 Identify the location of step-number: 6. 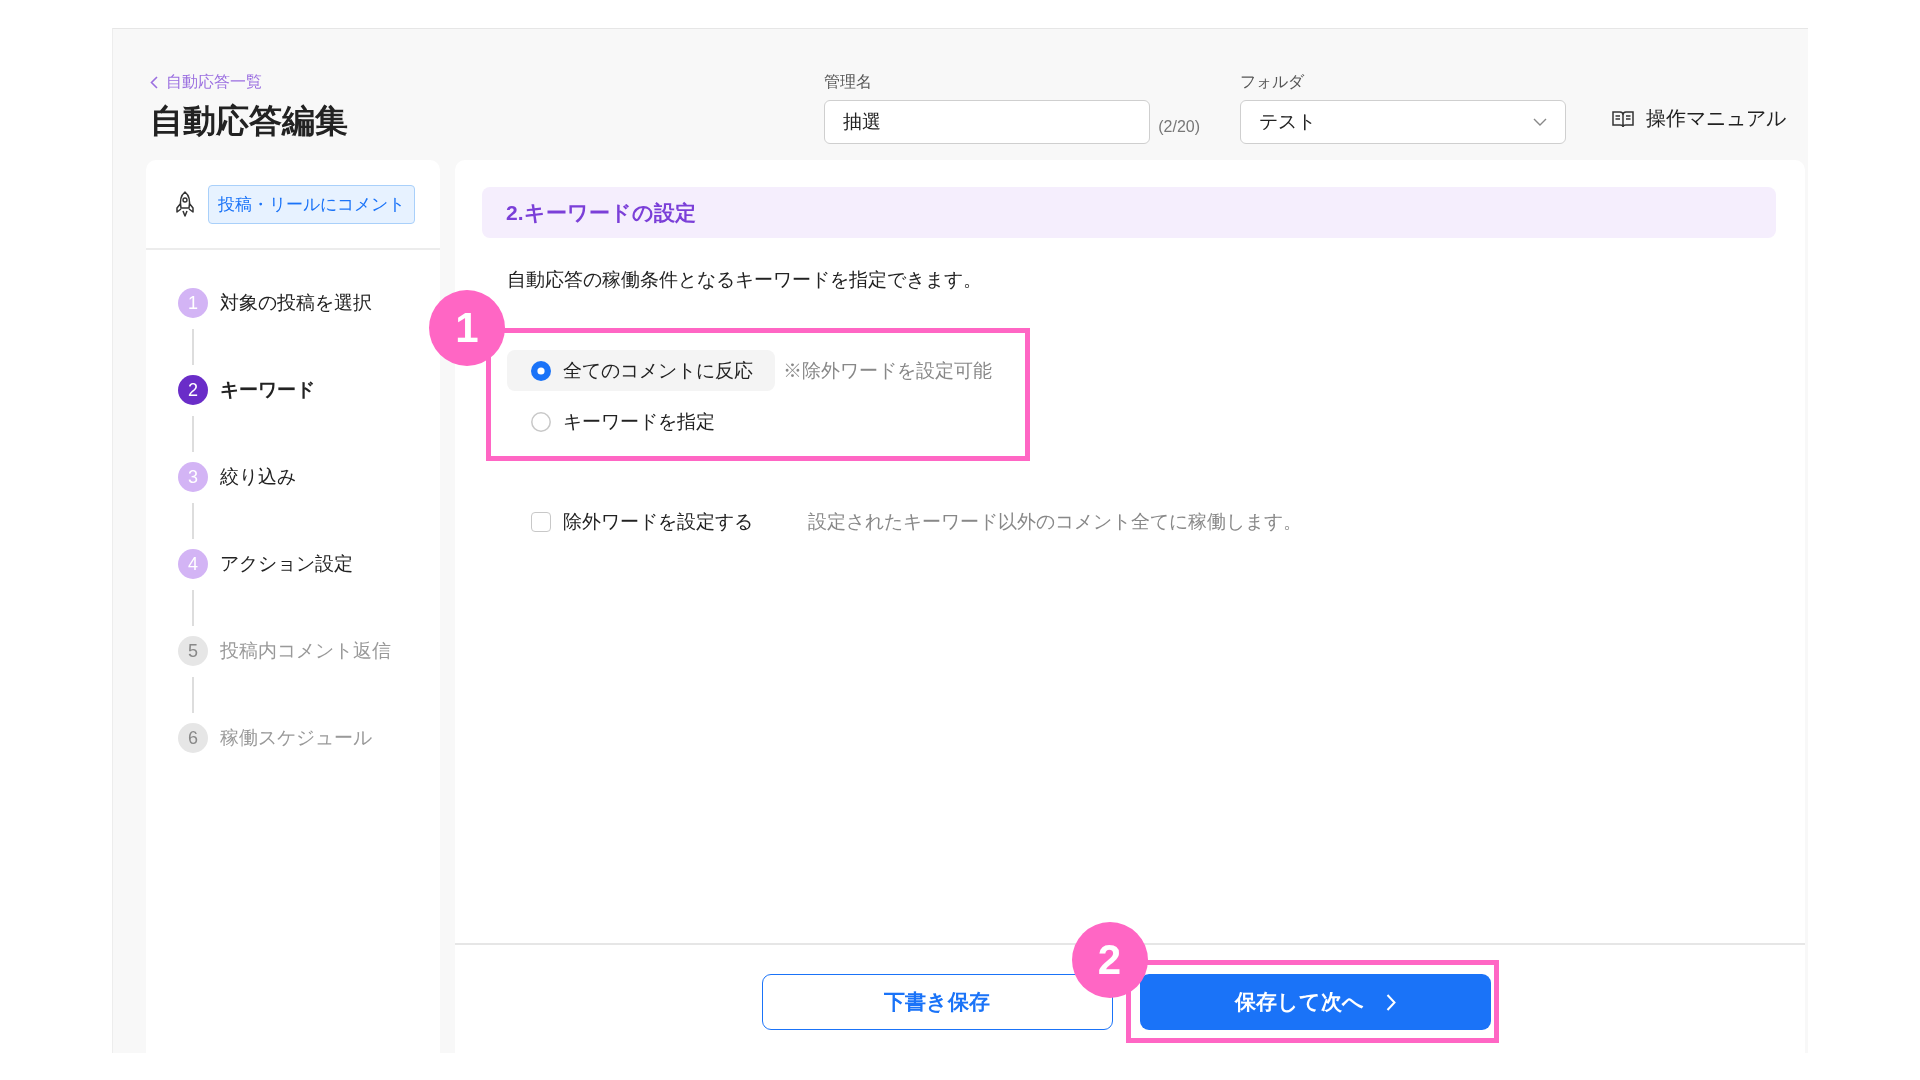
(193, 738).